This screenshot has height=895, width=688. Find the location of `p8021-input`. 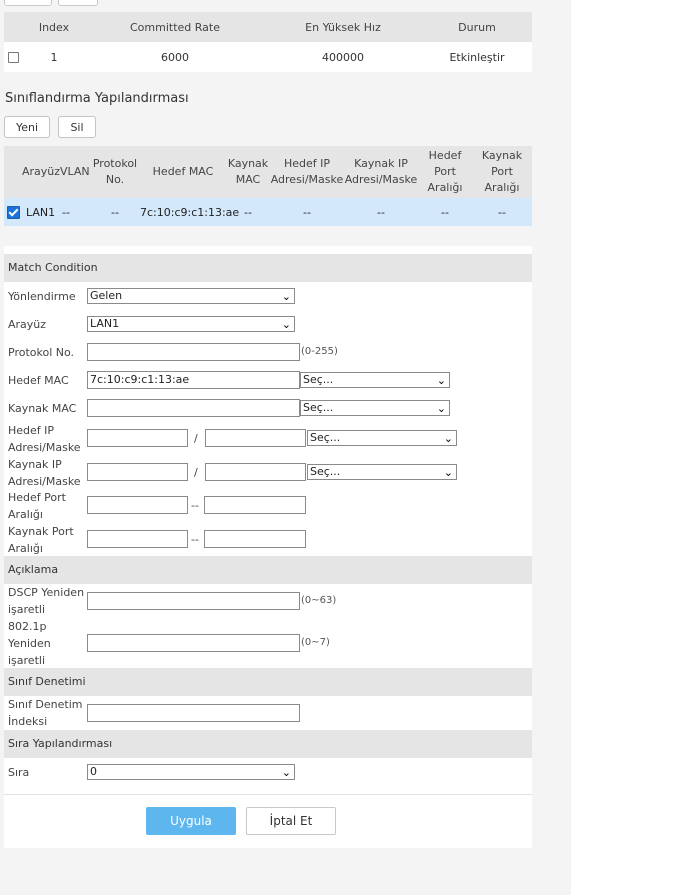

p8021-input is located at coordinates (193, 643).